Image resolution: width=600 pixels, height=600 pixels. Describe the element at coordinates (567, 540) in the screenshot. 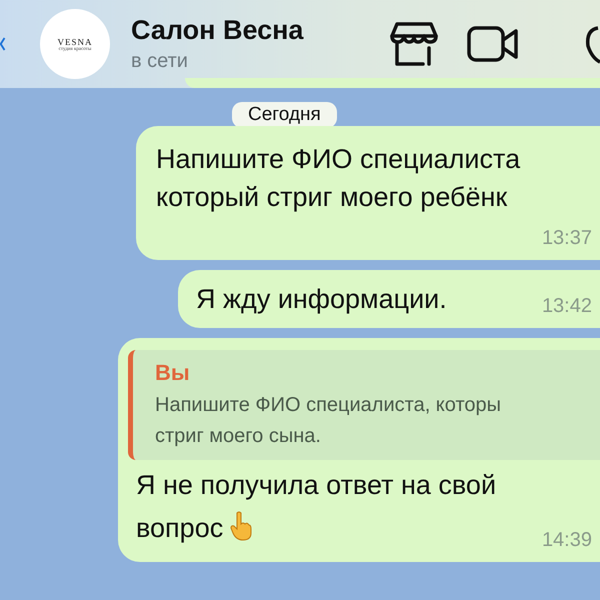

I see `message-time: 14:39` at that location.